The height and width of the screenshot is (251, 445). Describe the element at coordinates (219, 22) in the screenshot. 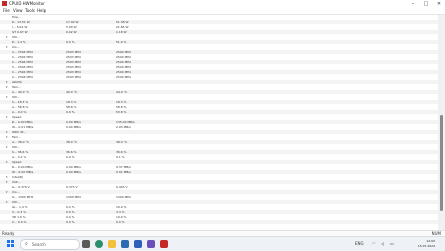

I see `sensor-row: P... 13.51 W 17.40 W 51.38 W` at that location.